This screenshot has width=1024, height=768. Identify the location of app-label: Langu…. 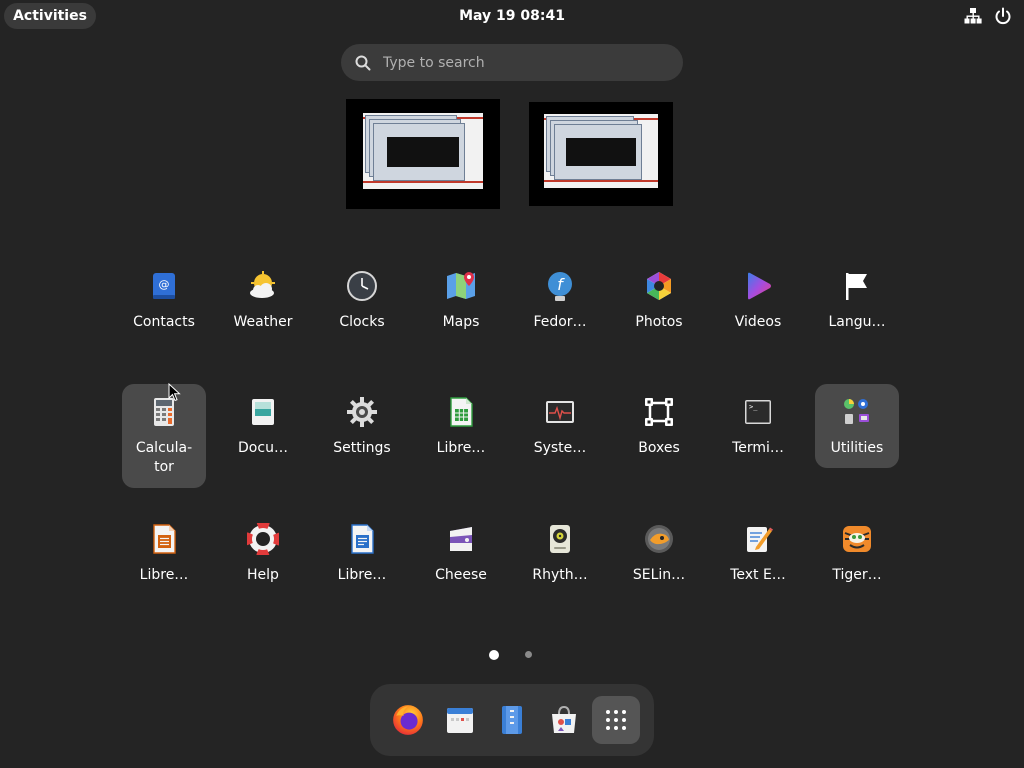
(857, 322).